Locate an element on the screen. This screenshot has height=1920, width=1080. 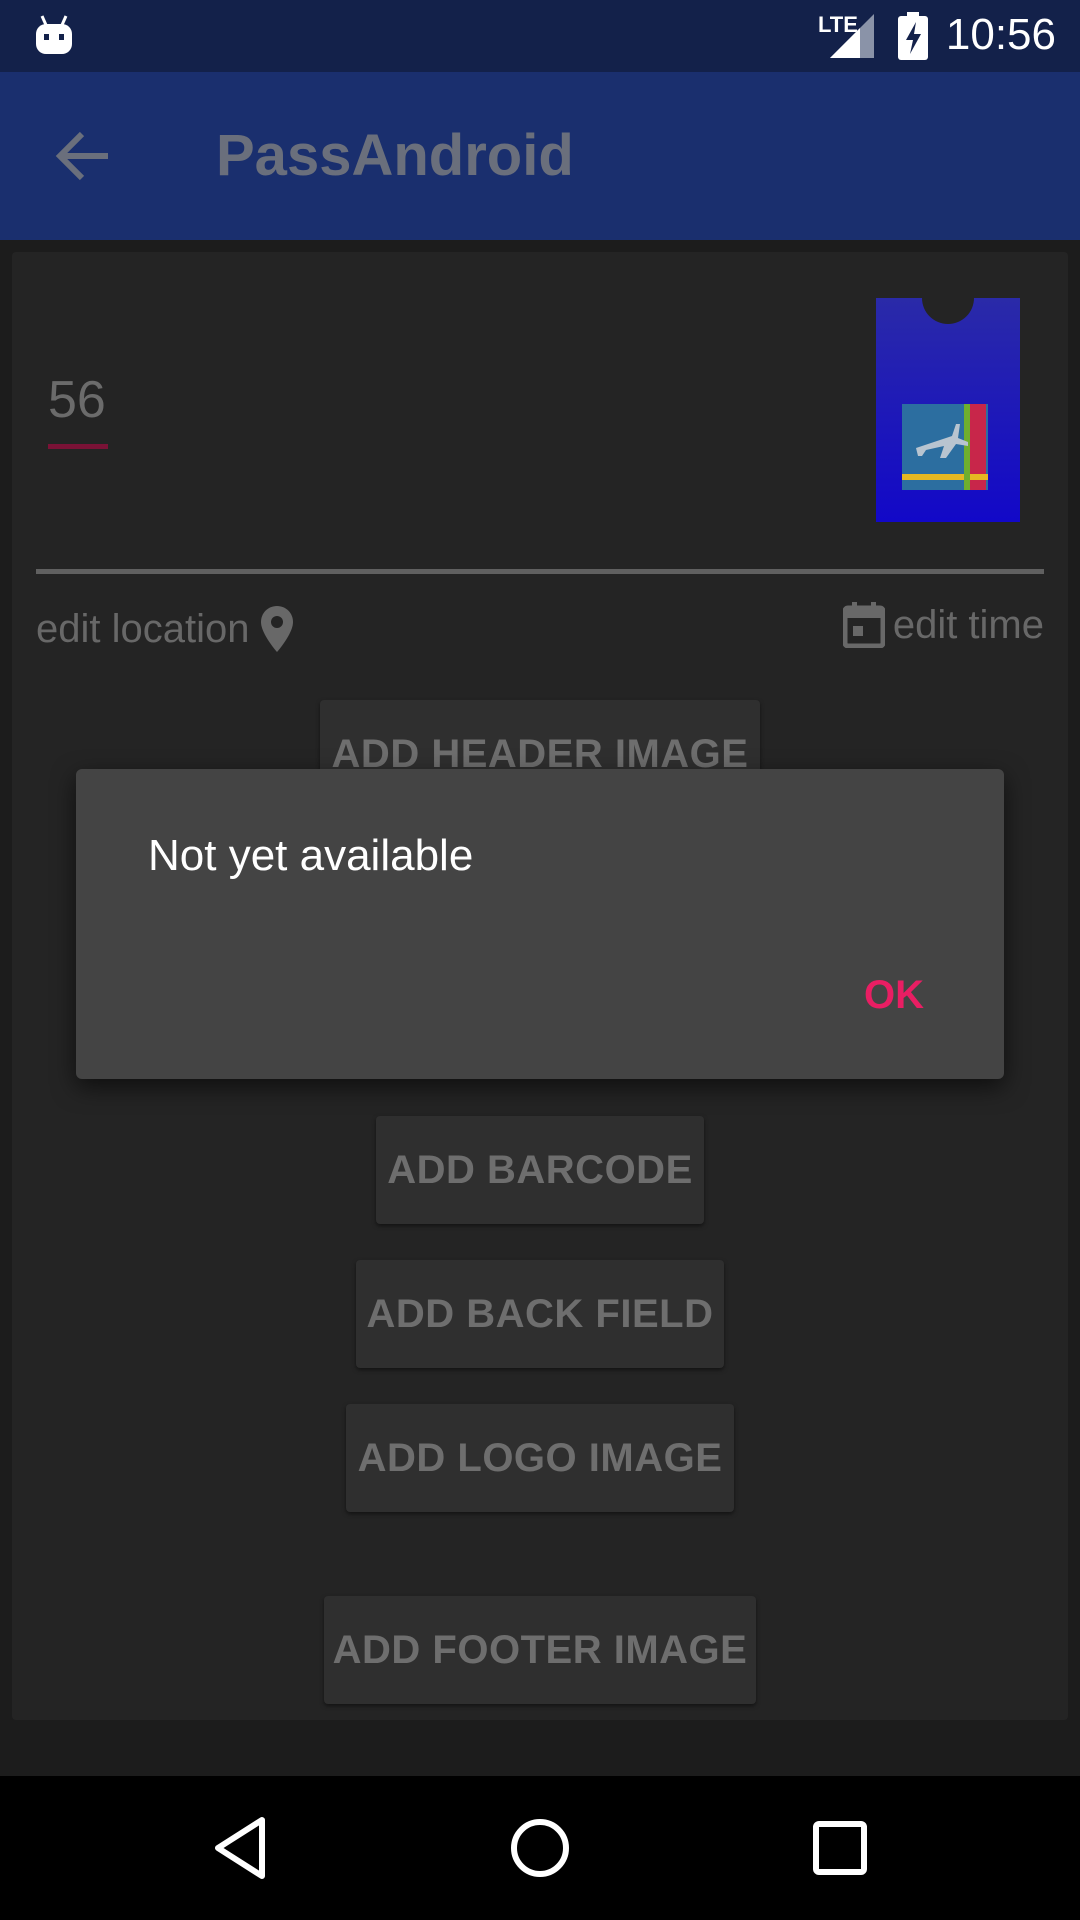
divider is located at coordinates (540, 571).